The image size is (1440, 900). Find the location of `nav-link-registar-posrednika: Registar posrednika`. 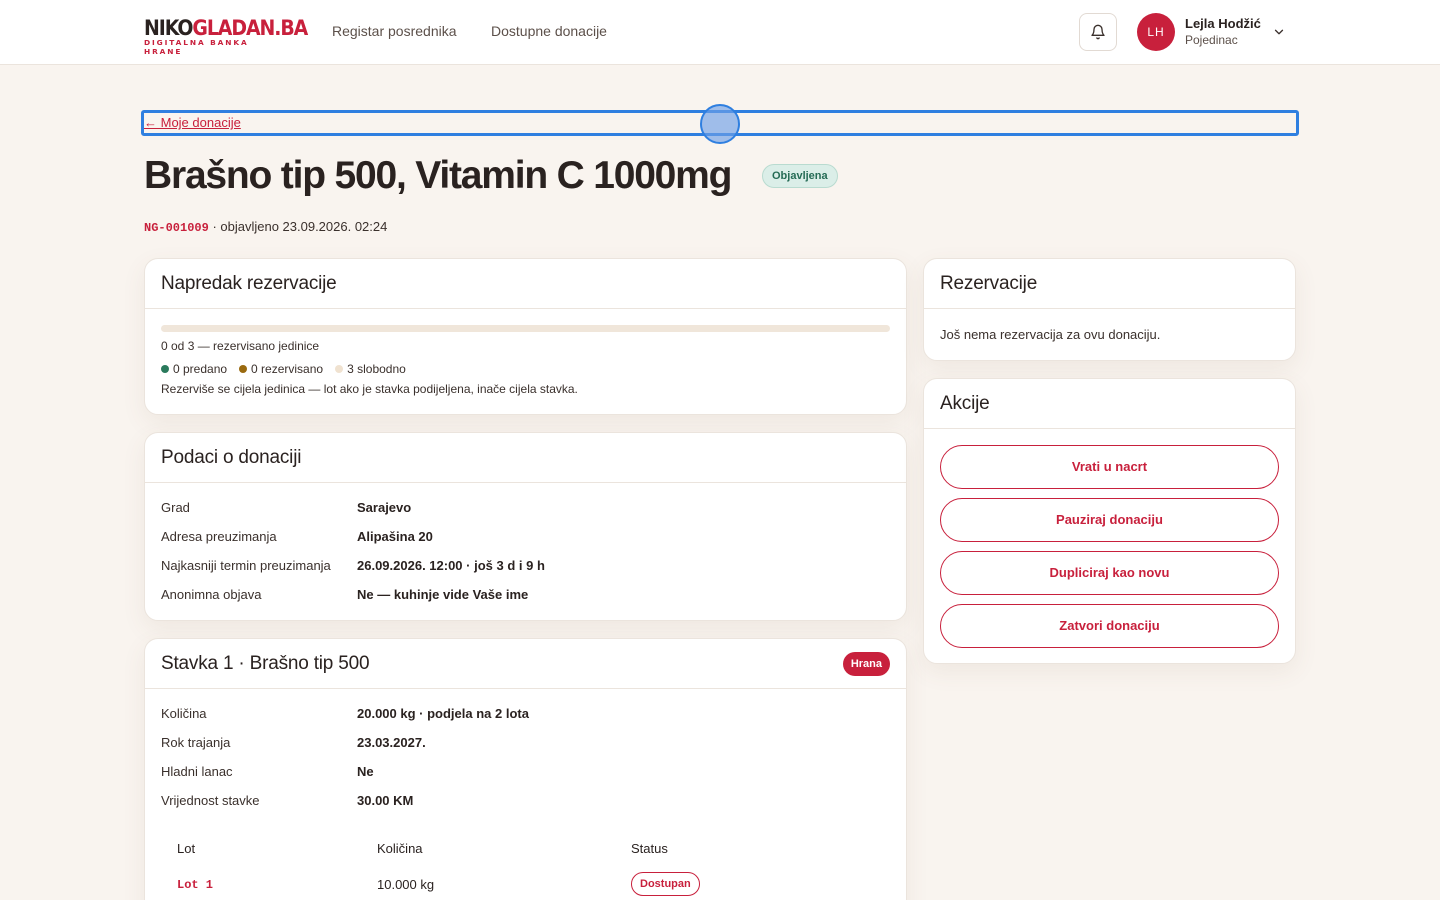

nav-link-registar-posrednika: Registar posrednika is located at coordinates (394, 31).